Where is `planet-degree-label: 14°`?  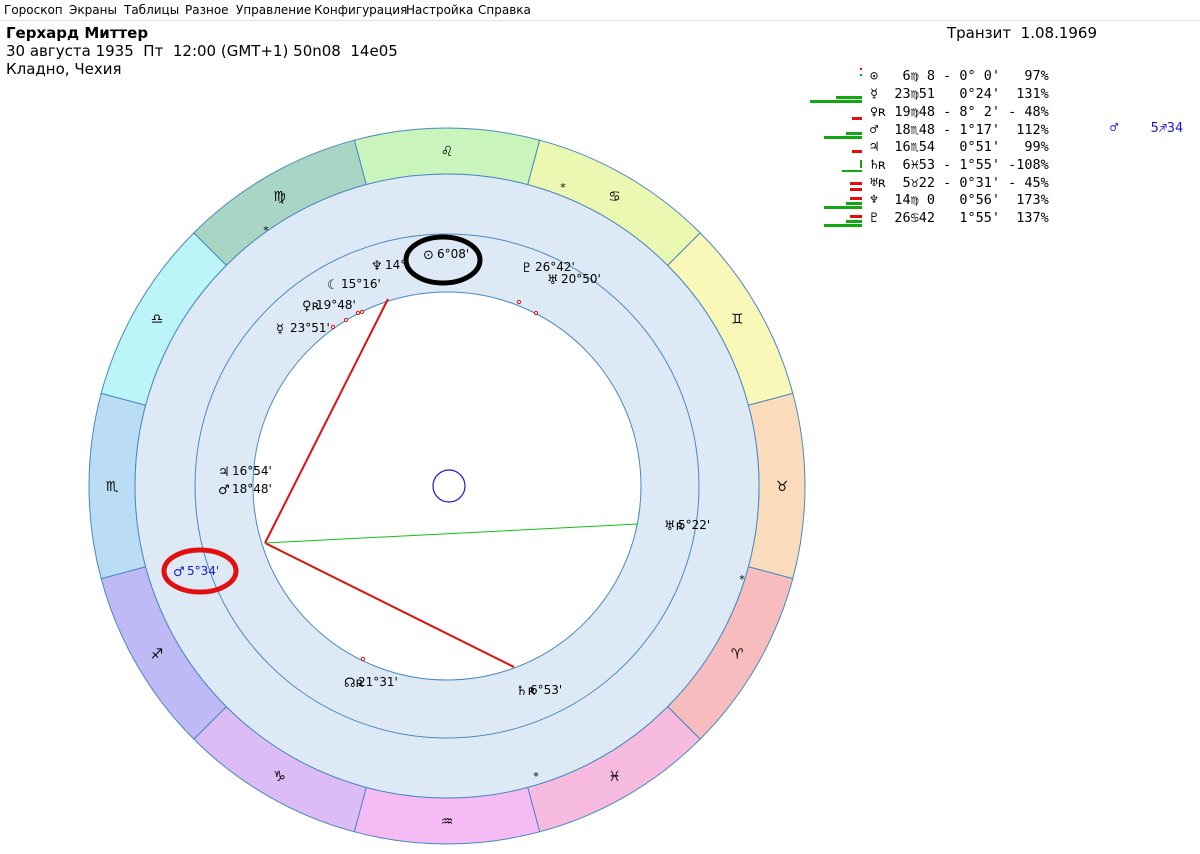 planet-degree-label: 14° is located at coordinates (395, 265).